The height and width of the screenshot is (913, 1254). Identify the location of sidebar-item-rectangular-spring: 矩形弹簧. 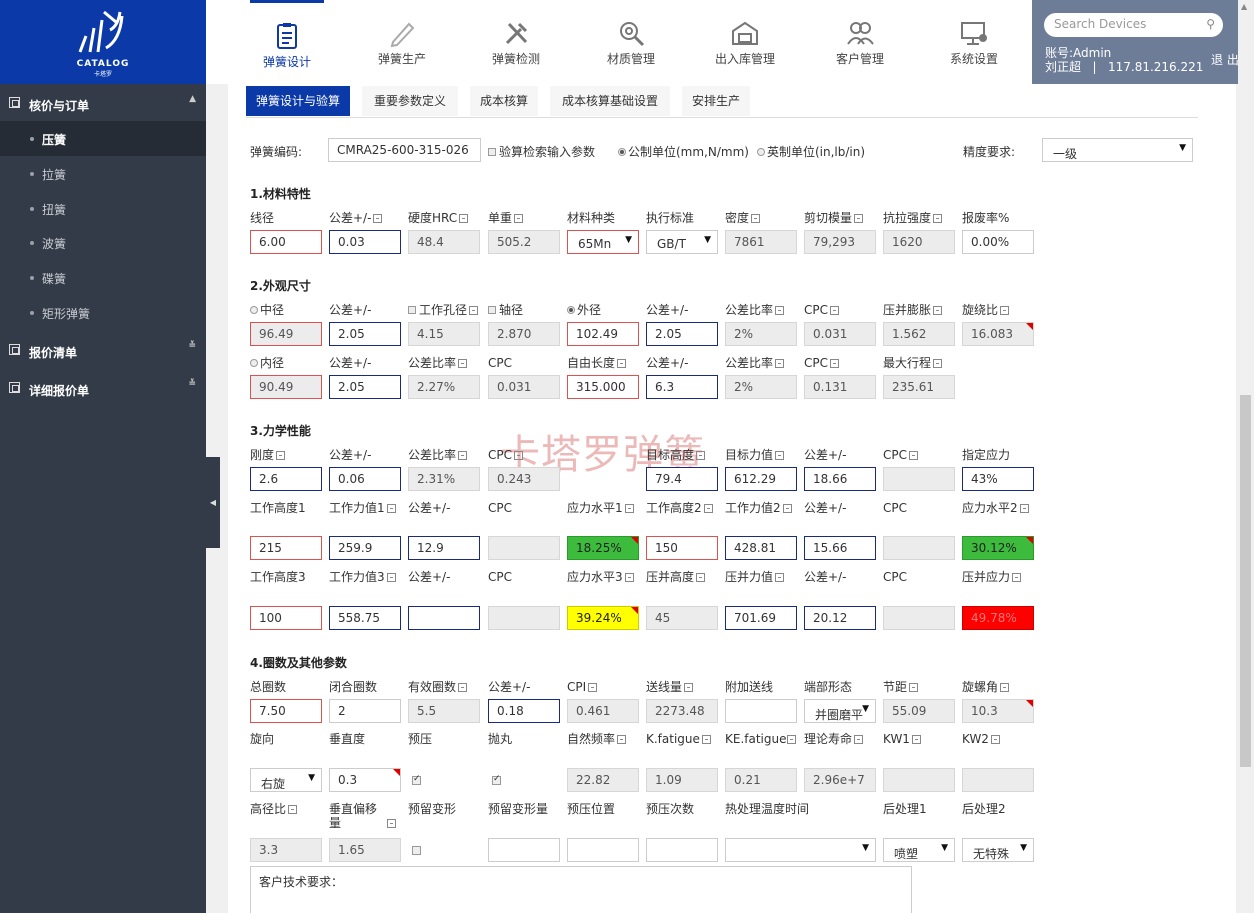
(103, 312).